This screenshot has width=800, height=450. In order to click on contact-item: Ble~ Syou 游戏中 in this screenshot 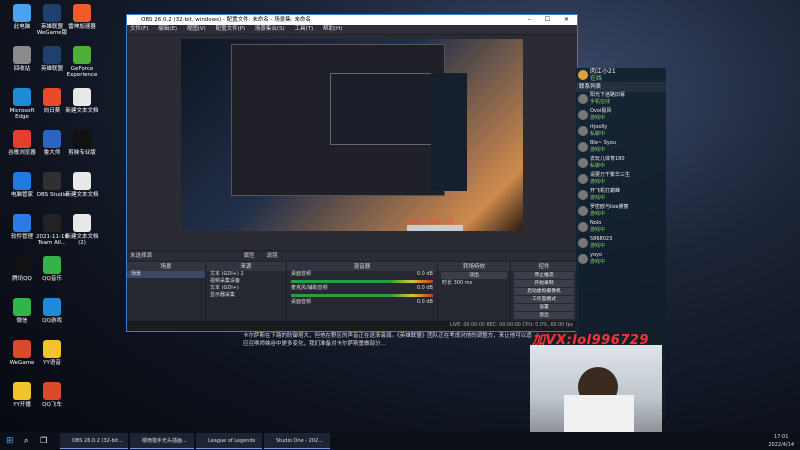, I will do `click(621, 148)`.